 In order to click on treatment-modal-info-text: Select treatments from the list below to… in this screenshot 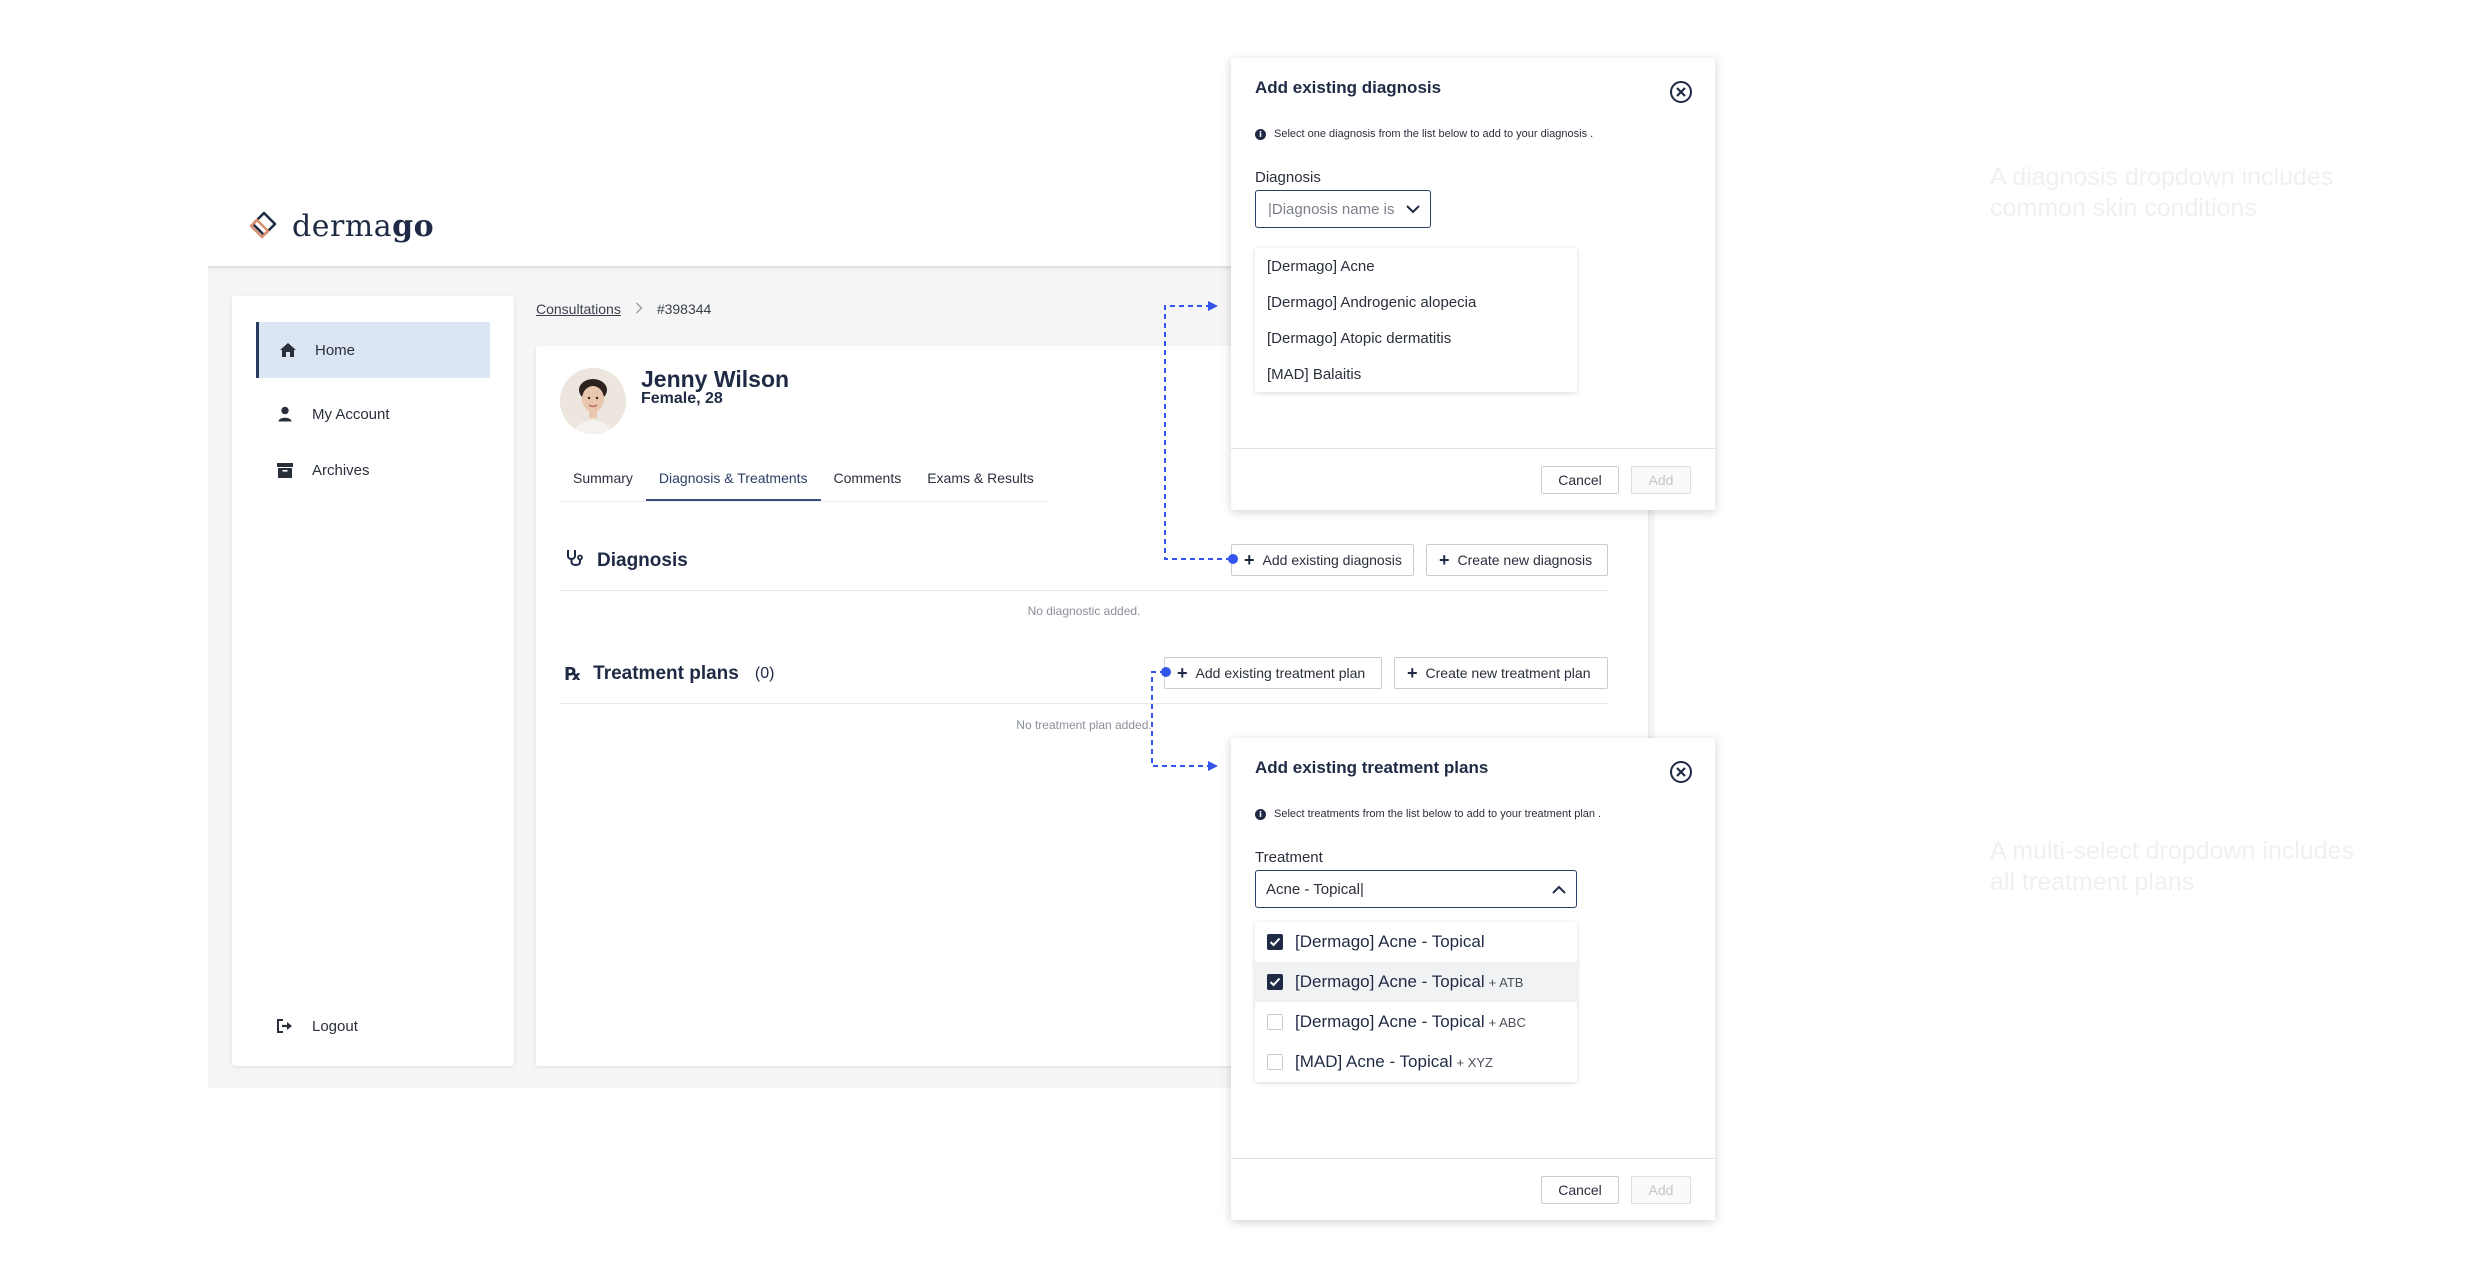, I will do `click(1438, 814)`.